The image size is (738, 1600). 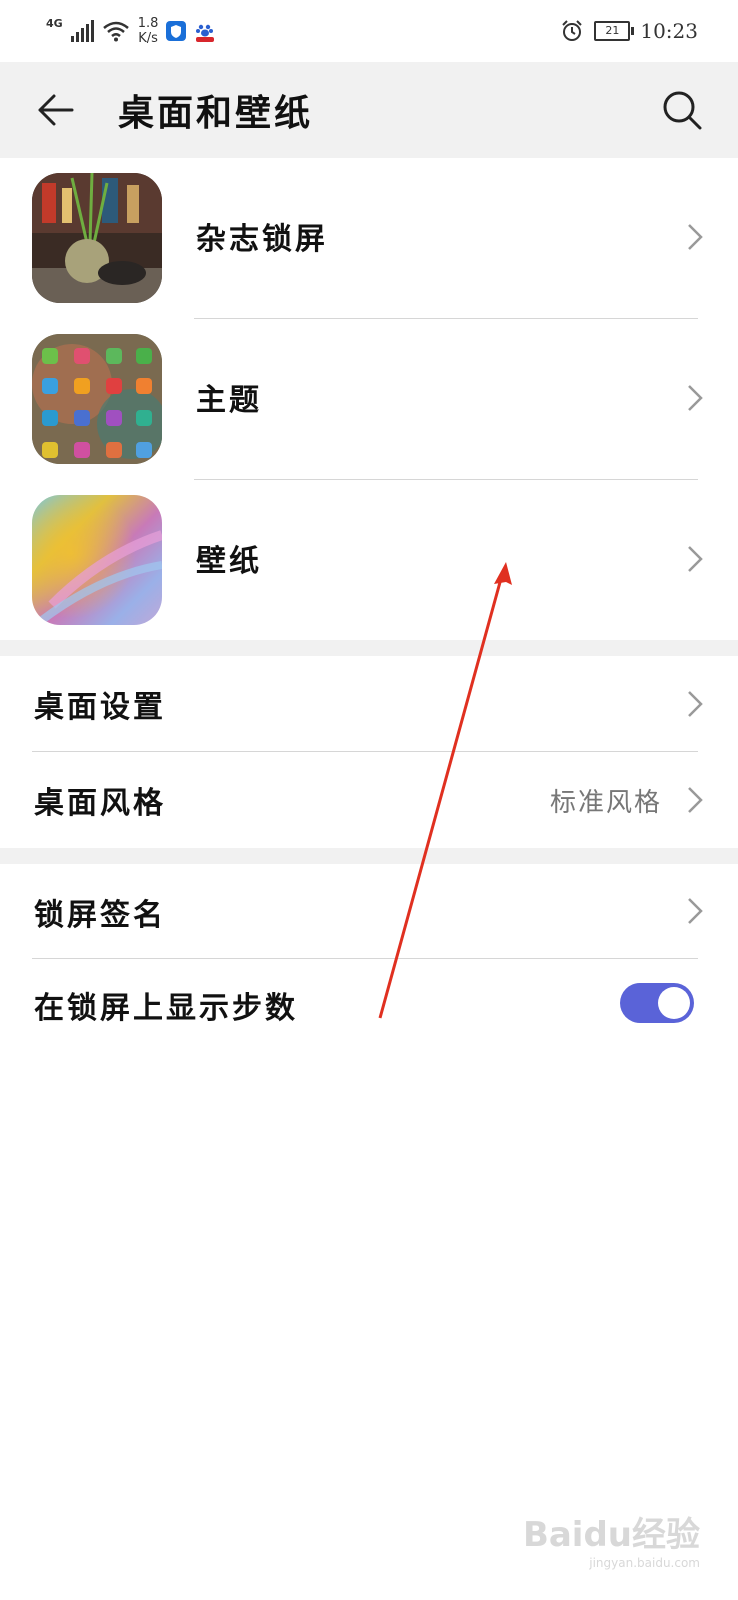 I want to click on network-type: 4G, so click(x=54, y=23).